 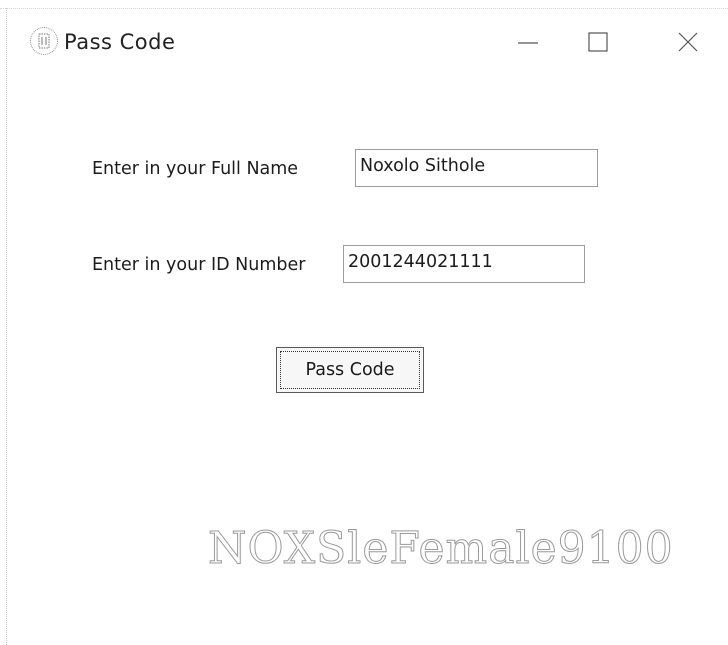 I want to click on close-icon, so click(x=688, y=42).